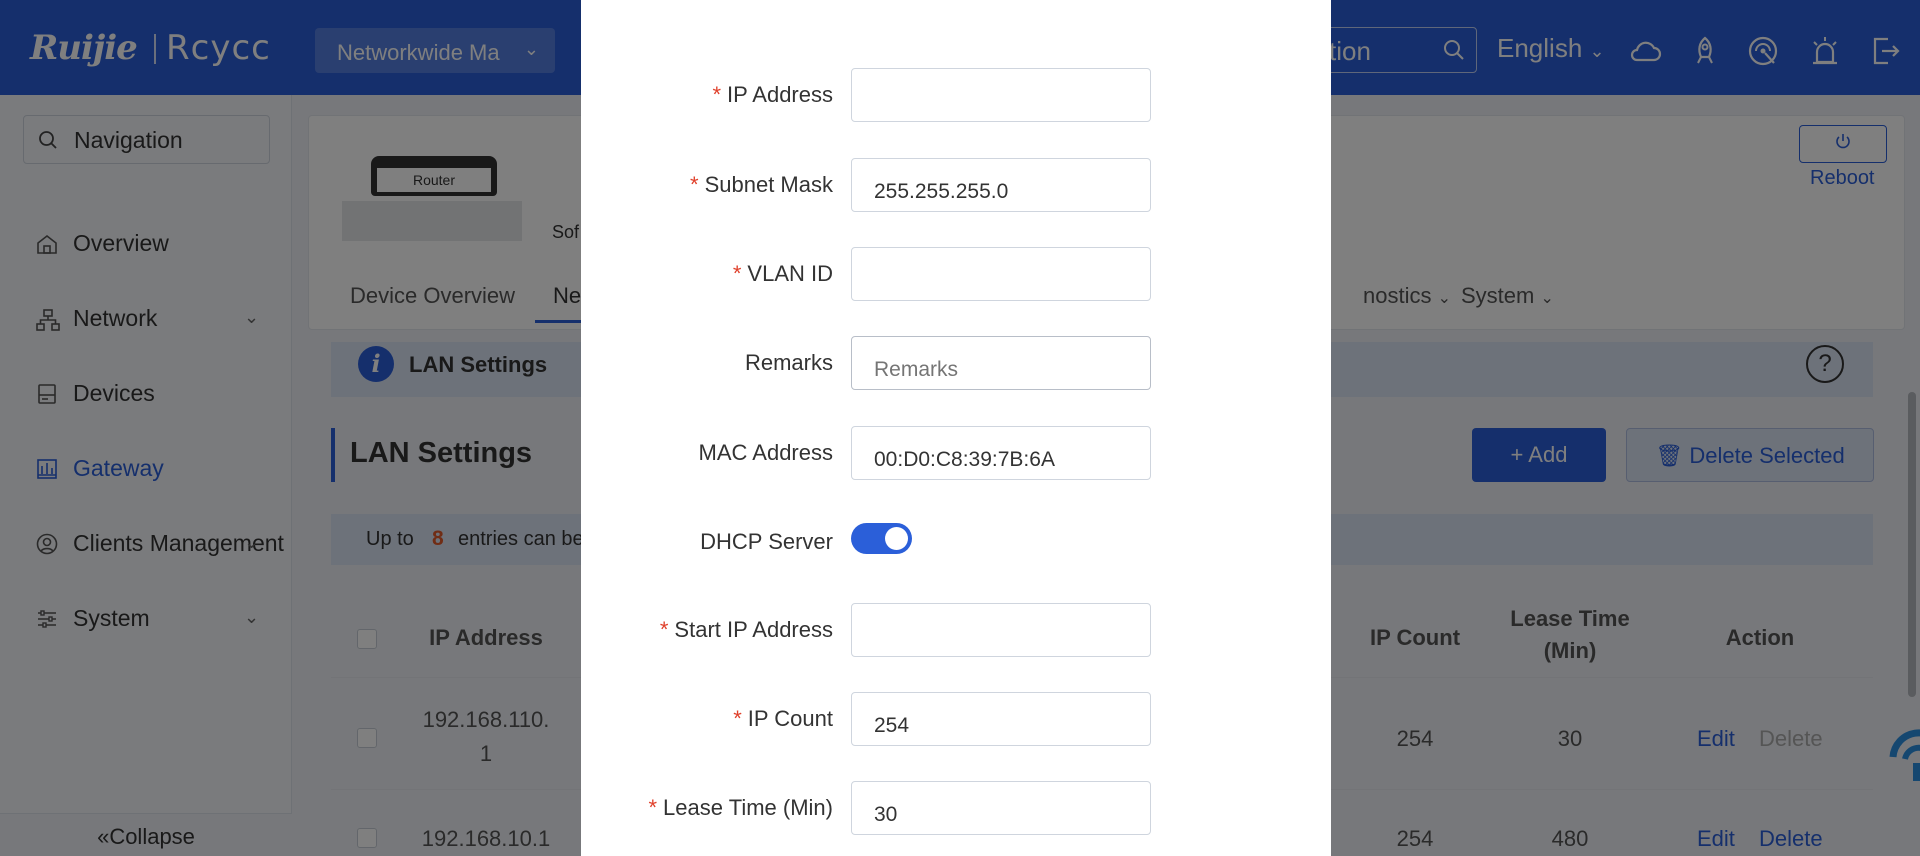 This screenshot has height=856, width=1920. I want to click on field-ip-address: * IP Address, so click(956, 95).